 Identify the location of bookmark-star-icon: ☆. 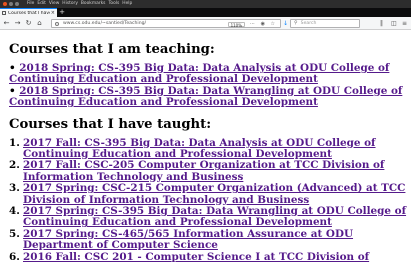
(273, 24).